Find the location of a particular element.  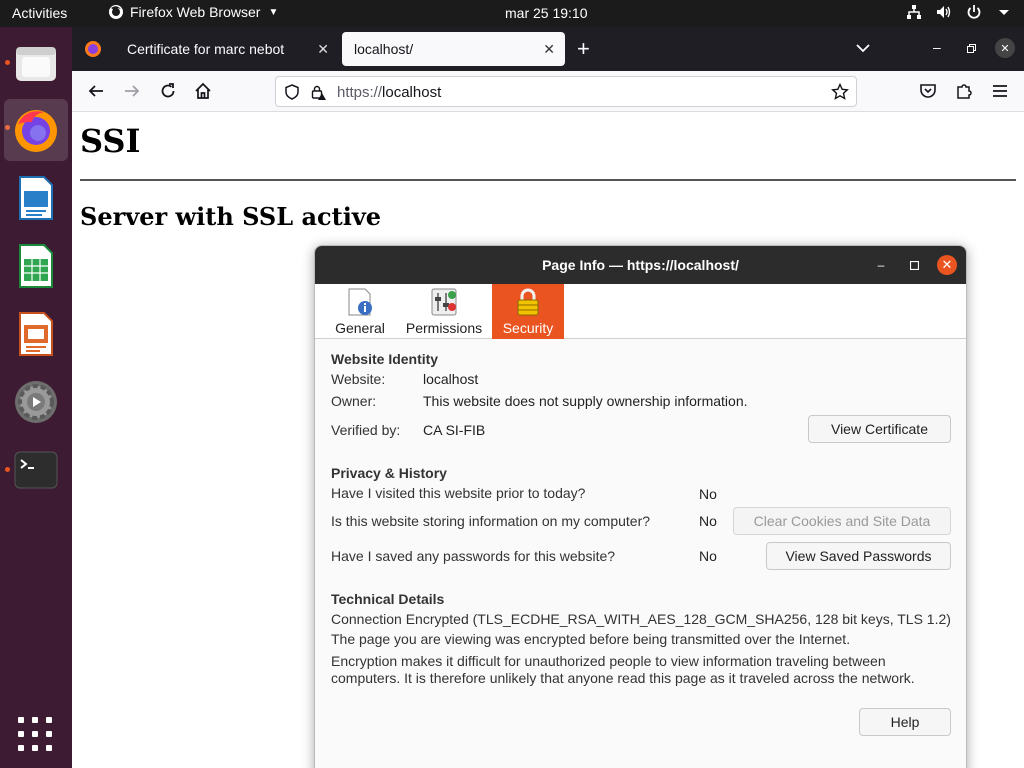

tab-certificate: Certificate for marc nebot ✕ is located at coordinates (227, 49).